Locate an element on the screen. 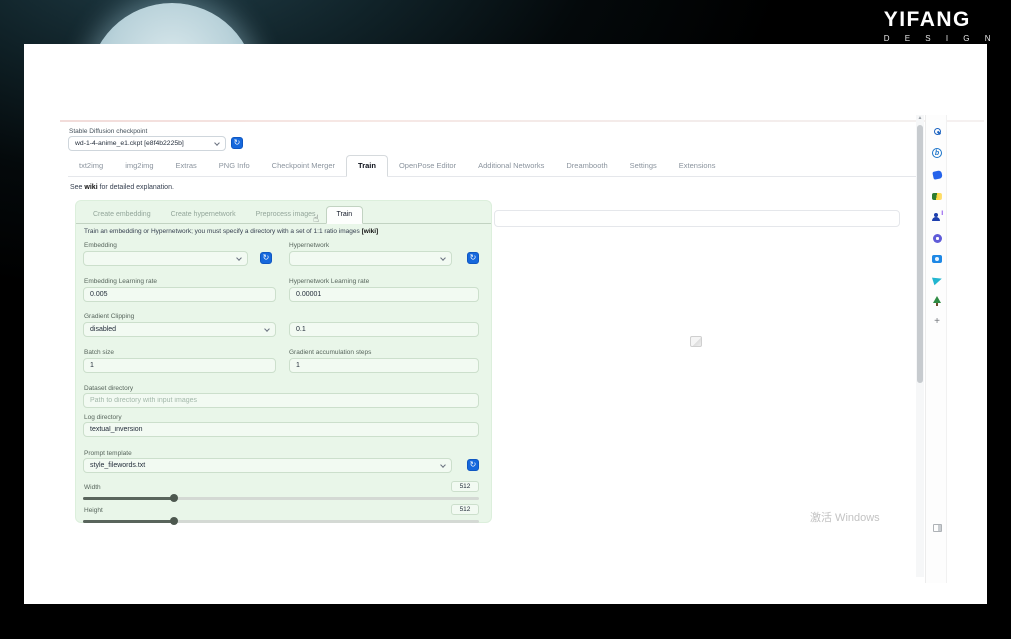  train-description-wiki-link: [wiki] is located at coordinates (370, 231).